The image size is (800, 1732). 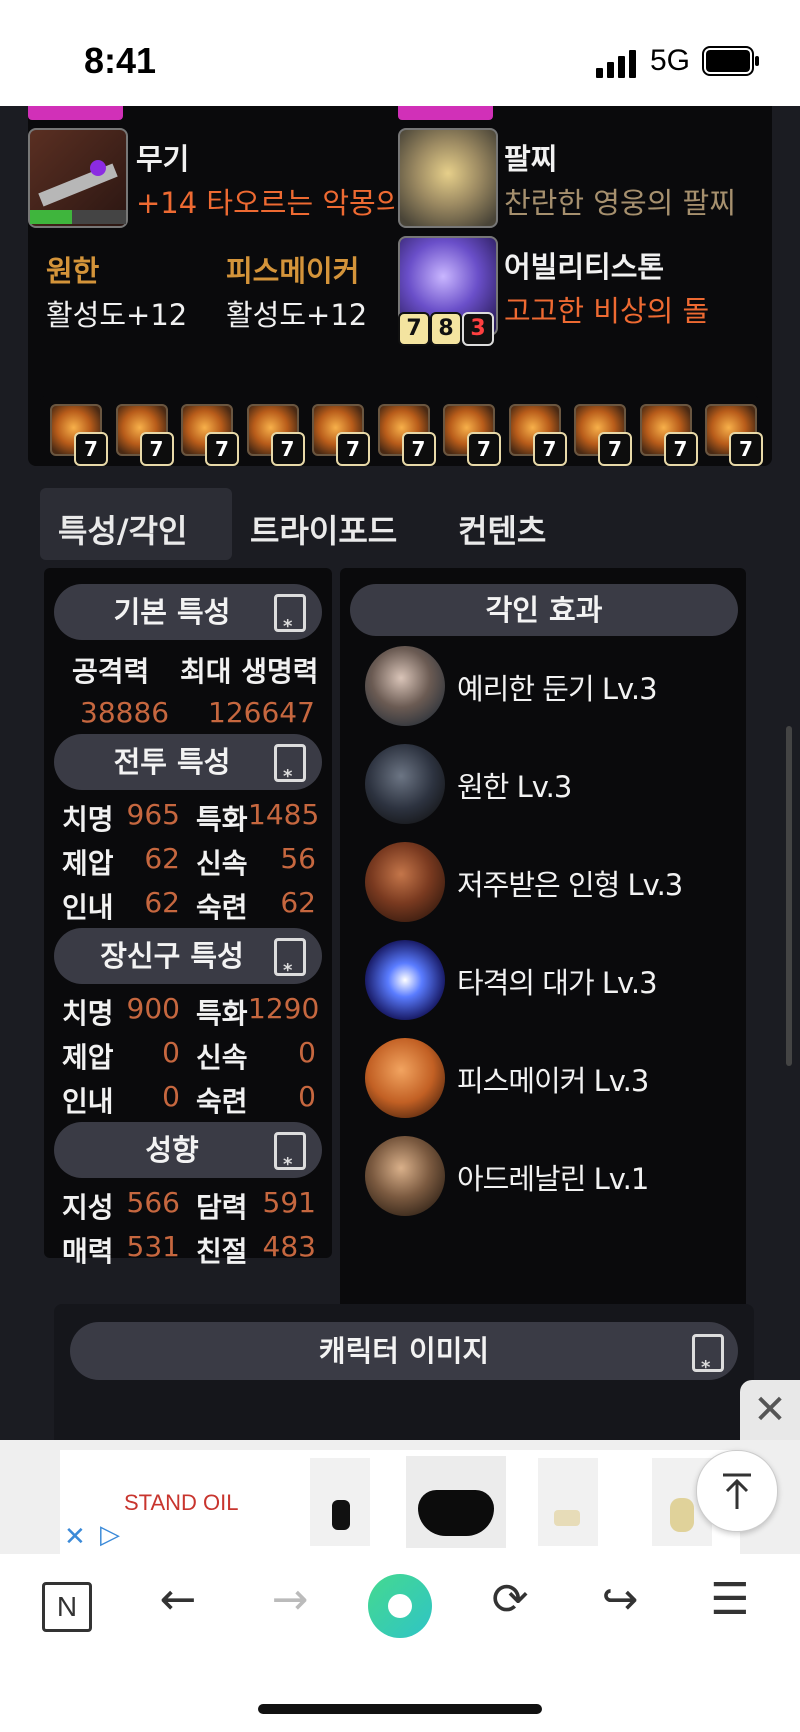 I want to click on stat-label: 담력, so click(x=222, y=1207).